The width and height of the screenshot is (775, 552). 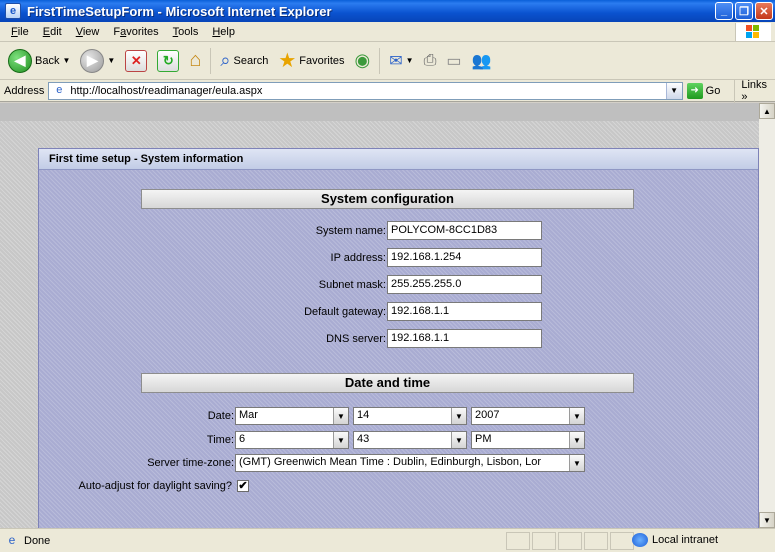 I want to click on restore-button: ❐, so click(x=744, y=11).